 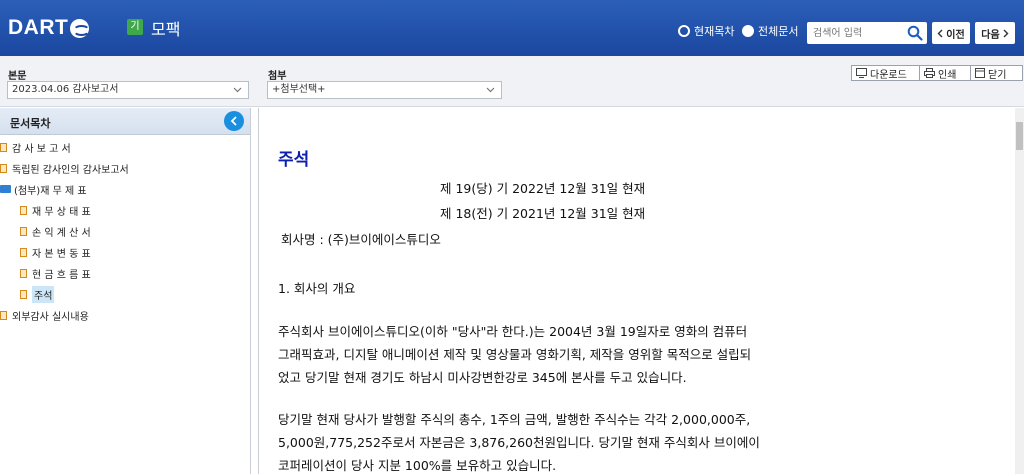 I want to click on folder-open-icon, so click(x=5, y=189).